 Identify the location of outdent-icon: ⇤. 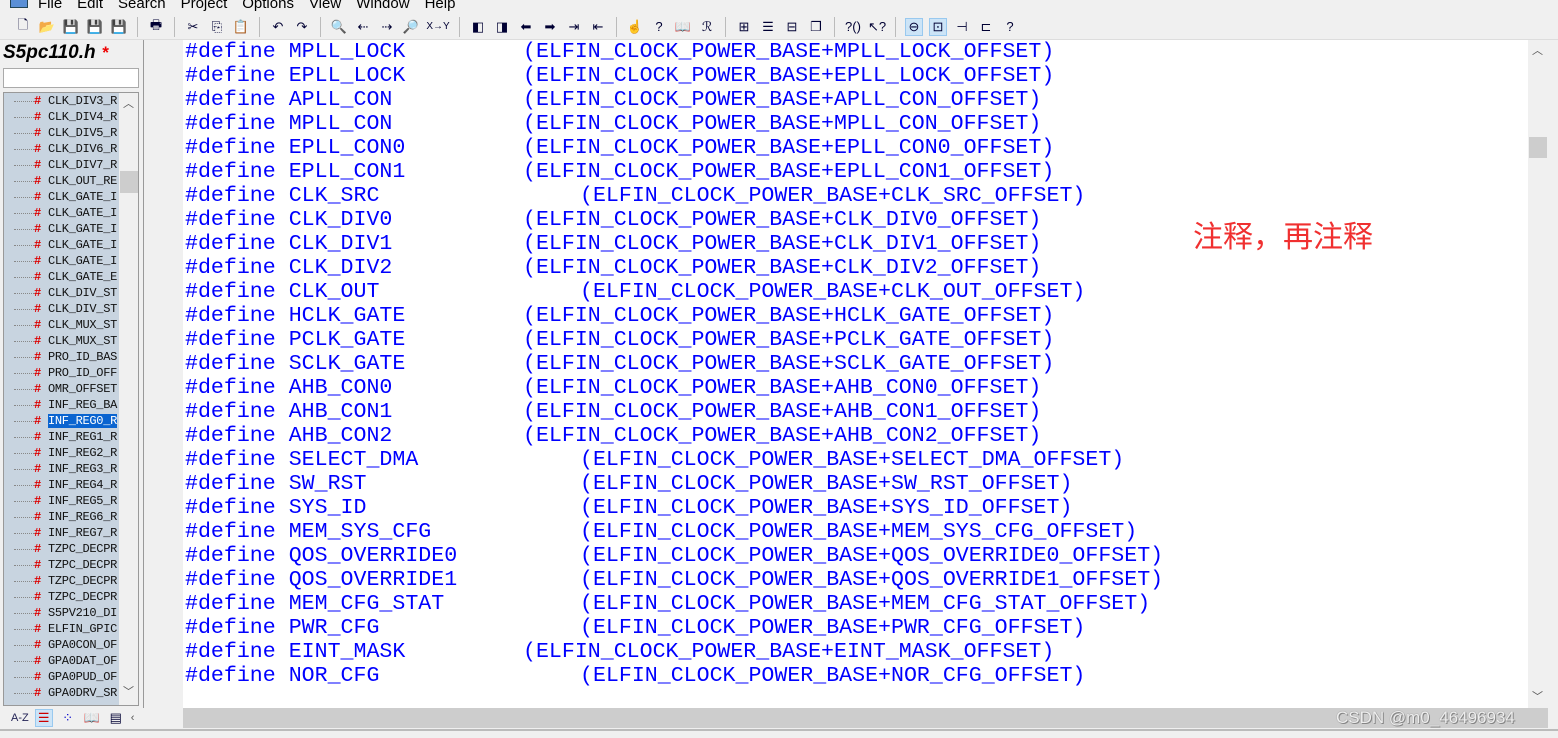
(598, 27).